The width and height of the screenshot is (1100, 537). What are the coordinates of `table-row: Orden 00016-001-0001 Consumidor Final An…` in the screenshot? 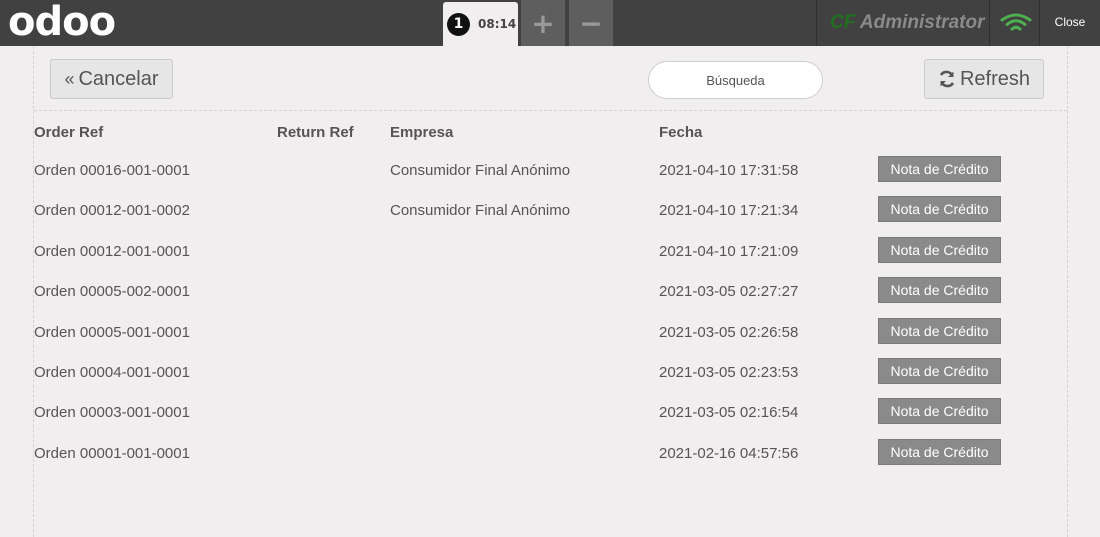 It's located at (550, 172).